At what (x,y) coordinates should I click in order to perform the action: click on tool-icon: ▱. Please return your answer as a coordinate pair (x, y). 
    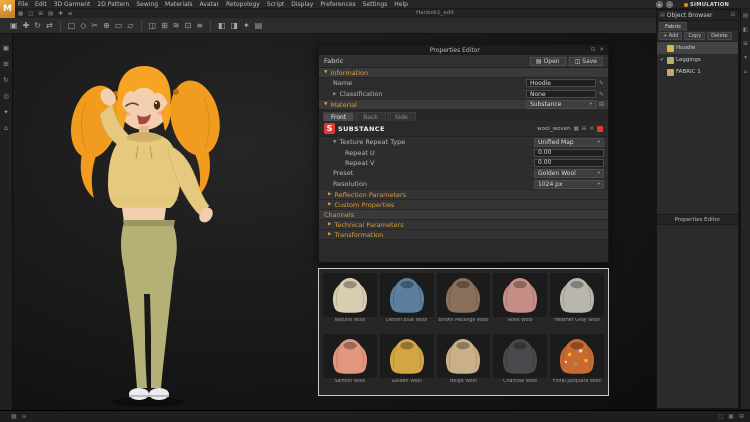
    Looking at the image, I should click on (130, 25).